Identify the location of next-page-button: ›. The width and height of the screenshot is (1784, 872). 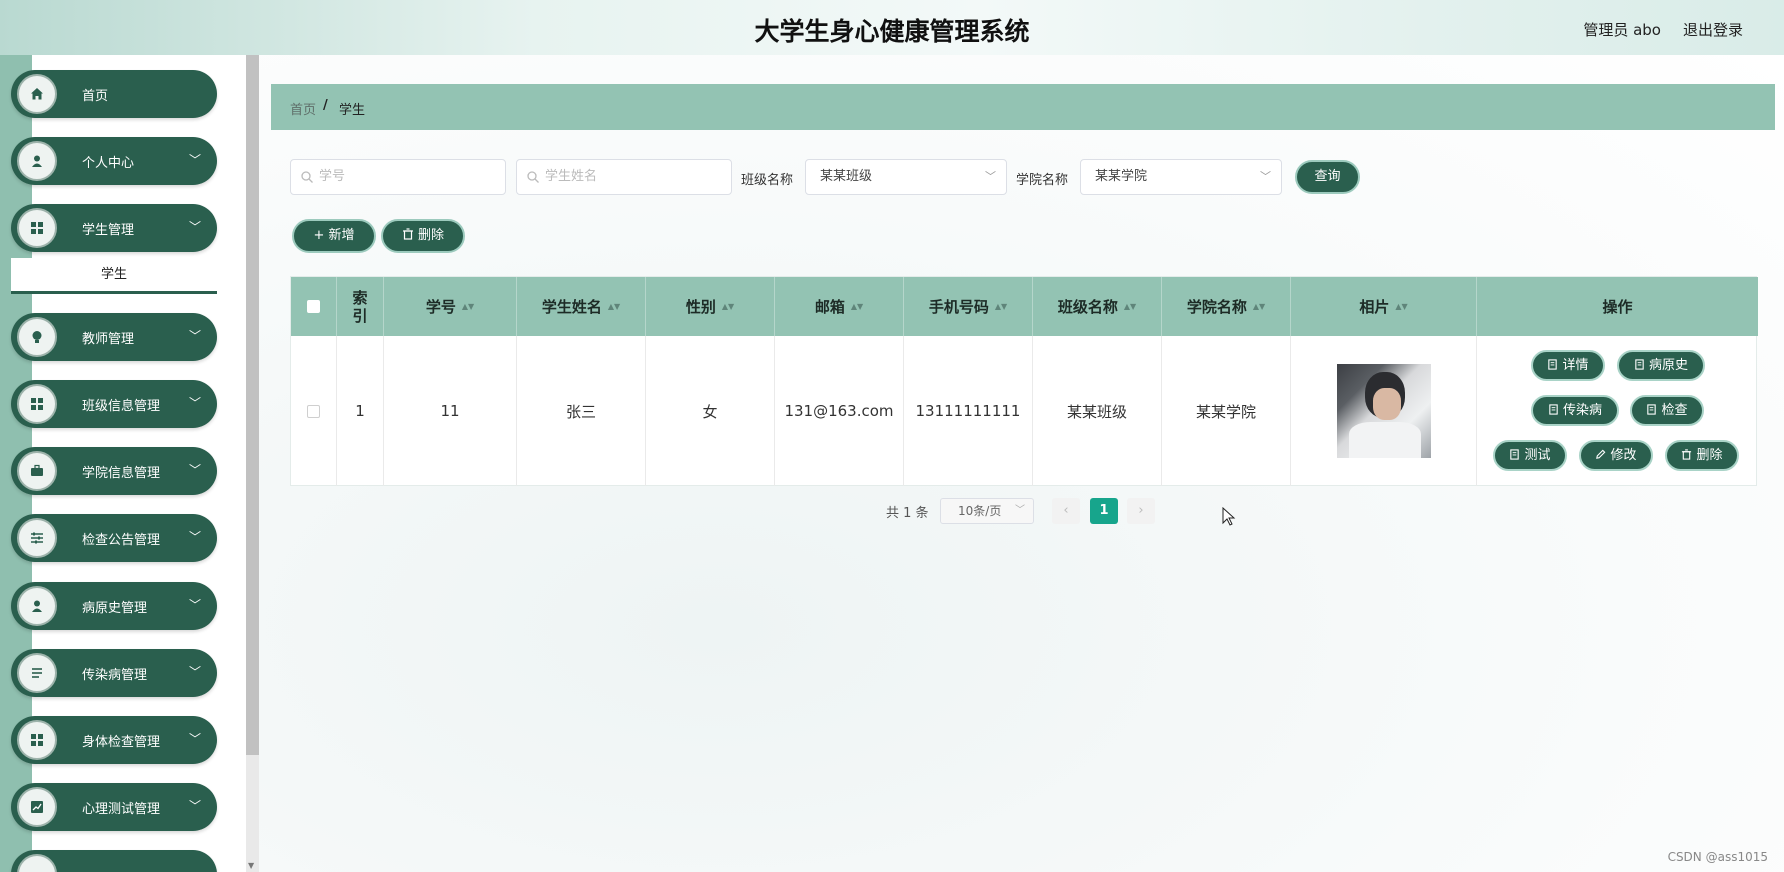
(1141, 511).